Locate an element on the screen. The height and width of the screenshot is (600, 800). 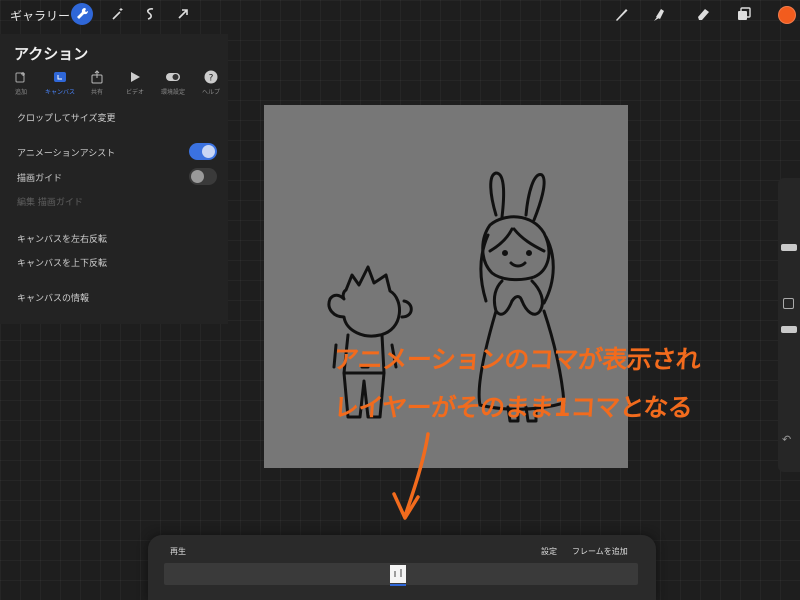
frame-selected-indicator is located at coordinates (398, 585).